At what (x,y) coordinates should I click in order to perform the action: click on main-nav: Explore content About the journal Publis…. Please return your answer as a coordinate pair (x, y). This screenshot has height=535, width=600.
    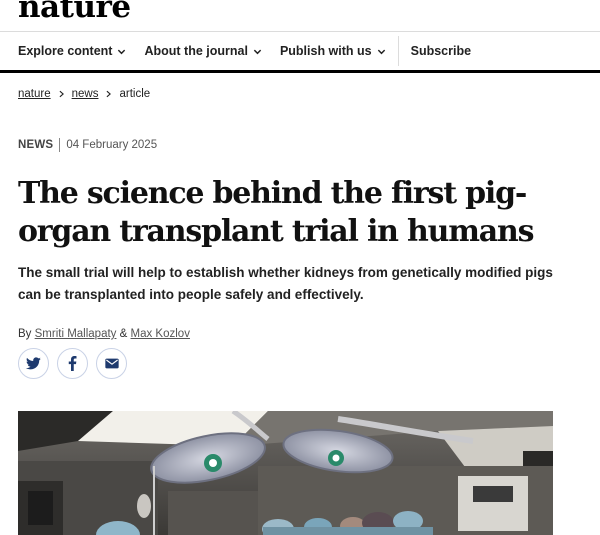
    Looking at the image, I should click on (300, 51).